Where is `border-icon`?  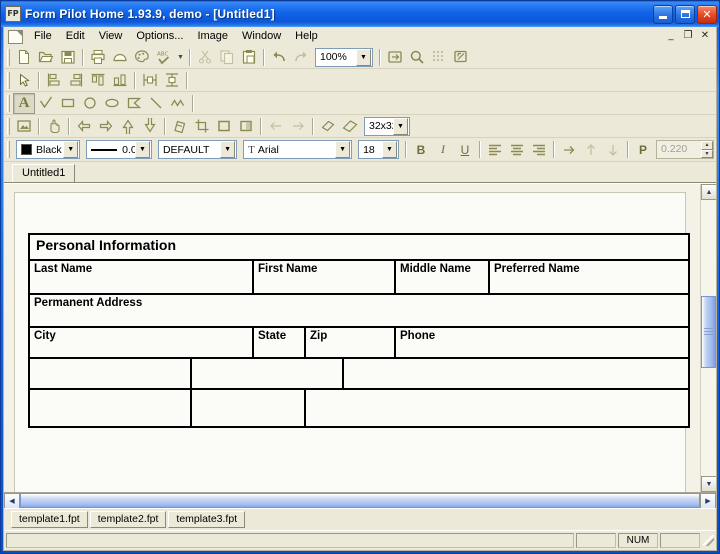 border-icon is located at coordinates (224, 126).